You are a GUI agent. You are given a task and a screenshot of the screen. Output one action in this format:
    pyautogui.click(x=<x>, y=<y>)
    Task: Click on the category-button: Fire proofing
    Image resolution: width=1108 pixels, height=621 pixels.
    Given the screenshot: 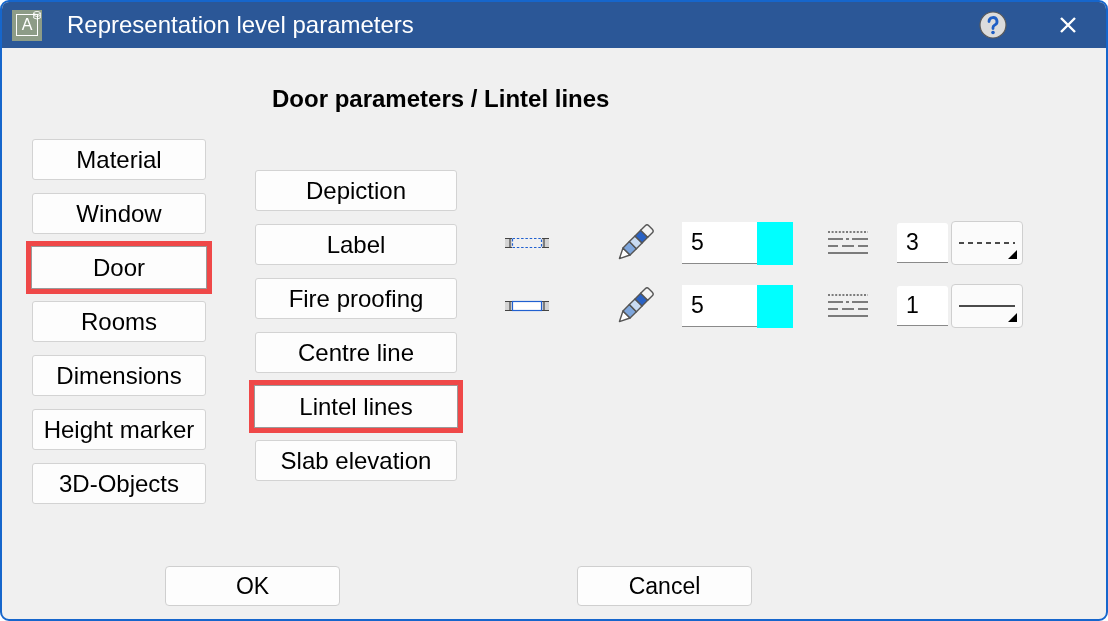 What is the action you would take?
    pyautogui.click(x=356, y=298)
    